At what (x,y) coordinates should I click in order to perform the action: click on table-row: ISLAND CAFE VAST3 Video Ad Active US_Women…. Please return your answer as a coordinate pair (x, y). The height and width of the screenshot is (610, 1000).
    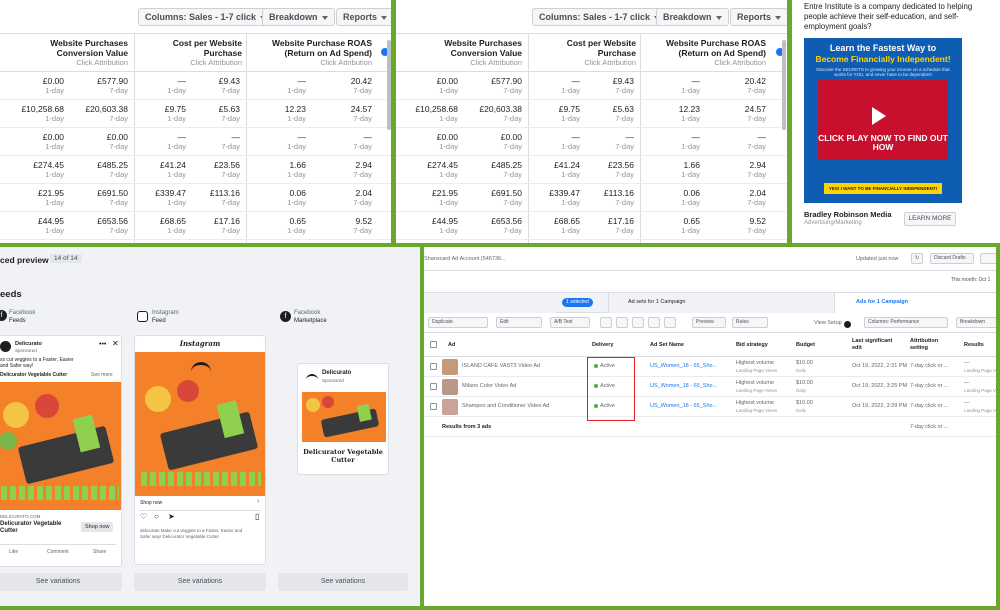
    Looking at the image, I should click on (710, 367).